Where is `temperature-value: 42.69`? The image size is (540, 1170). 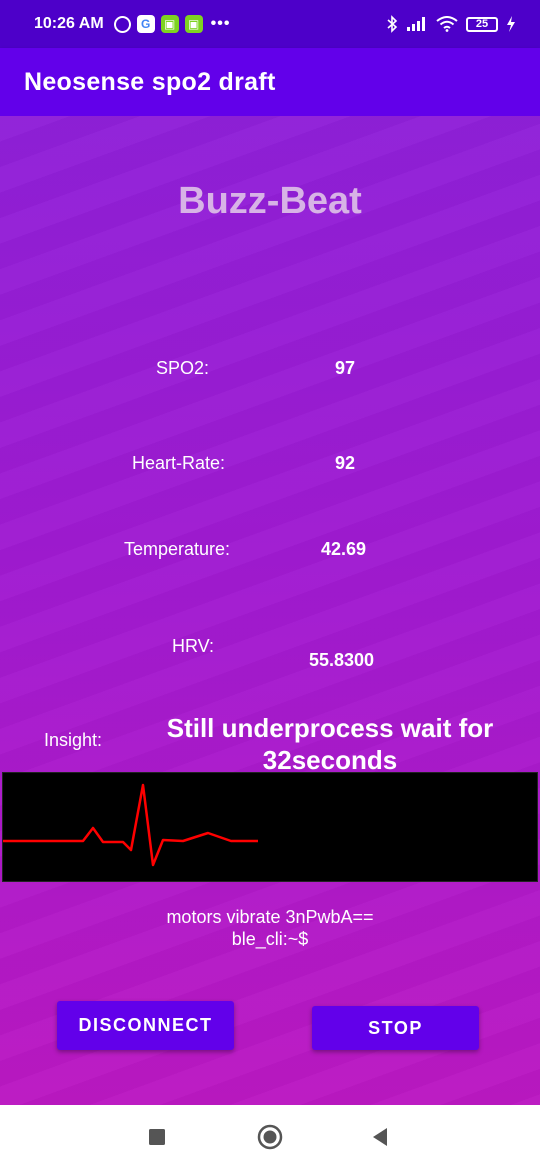
temperature-value: 42.69 is located at coordinates (344, 549).